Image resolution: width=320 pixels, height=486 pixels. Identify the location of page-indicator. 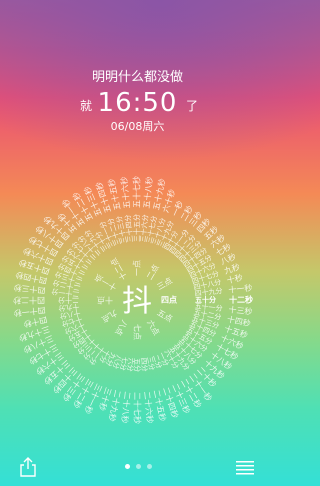
(138, 468).